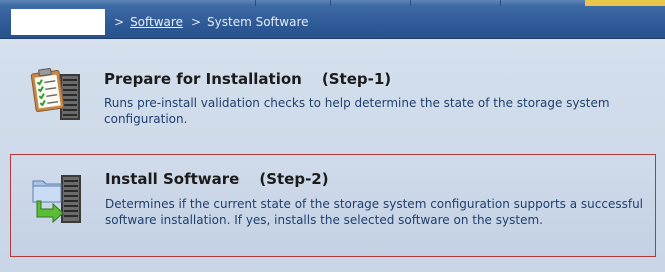 The image size is (665, 272). I want to click on install-to-server-icon, so click(58, 198).